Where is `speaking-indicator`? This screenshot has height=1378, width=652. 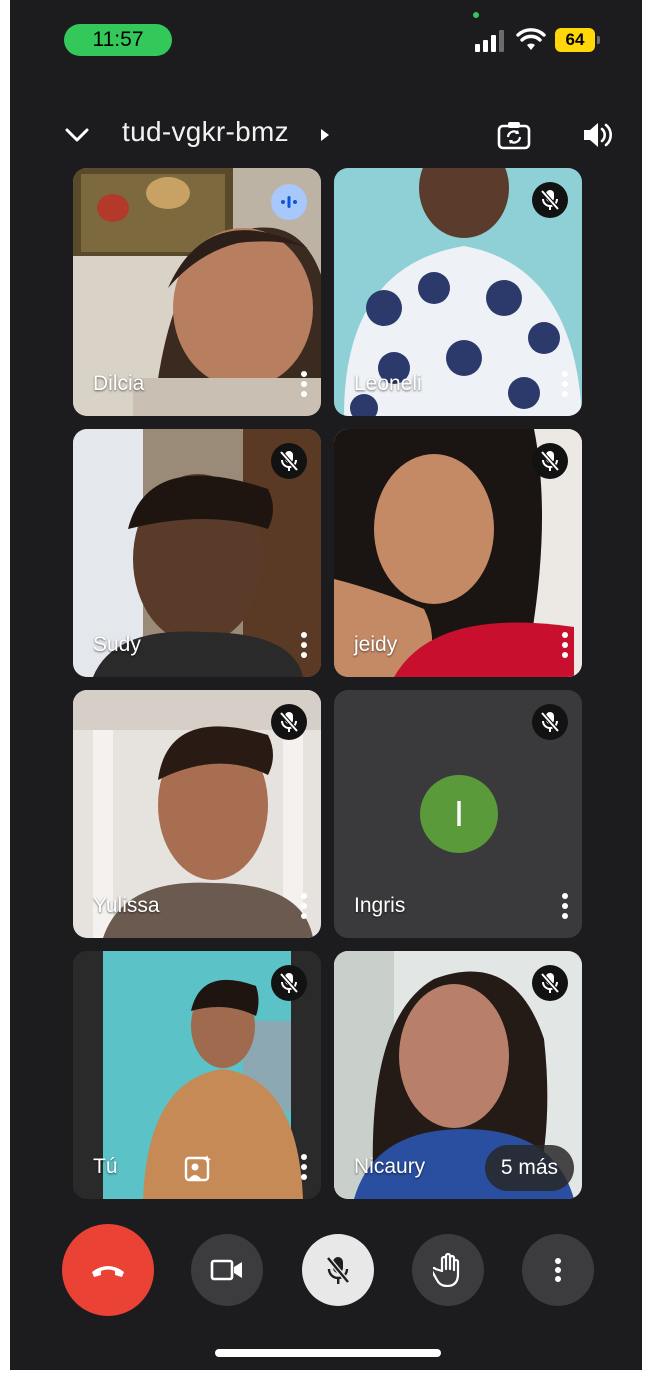 speaking-indicator is located at coordinates (289, 202).